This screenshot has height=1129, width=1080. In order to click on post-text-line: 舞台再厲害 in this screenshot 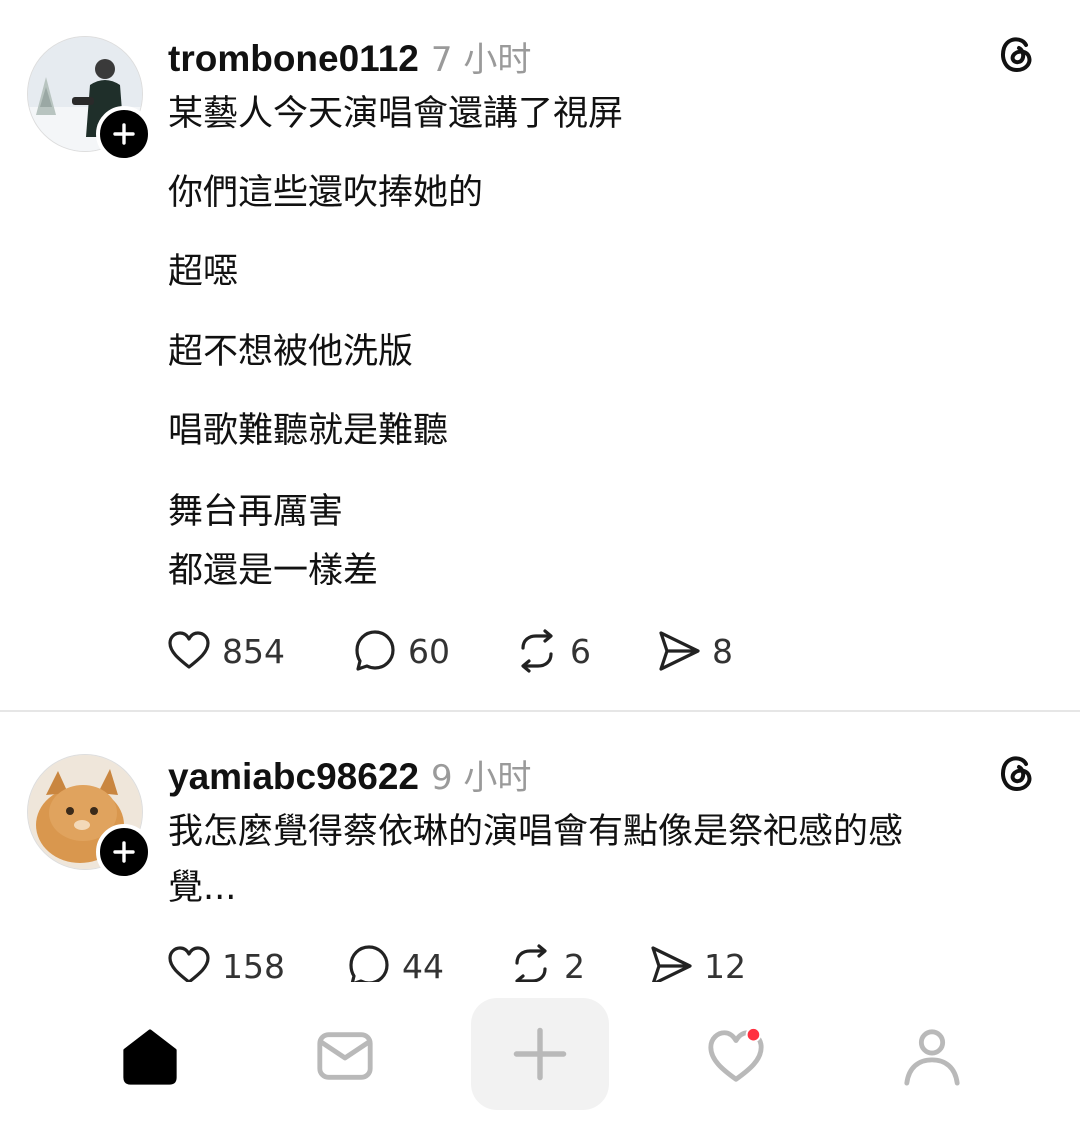, I will do `click(256, 512)`.